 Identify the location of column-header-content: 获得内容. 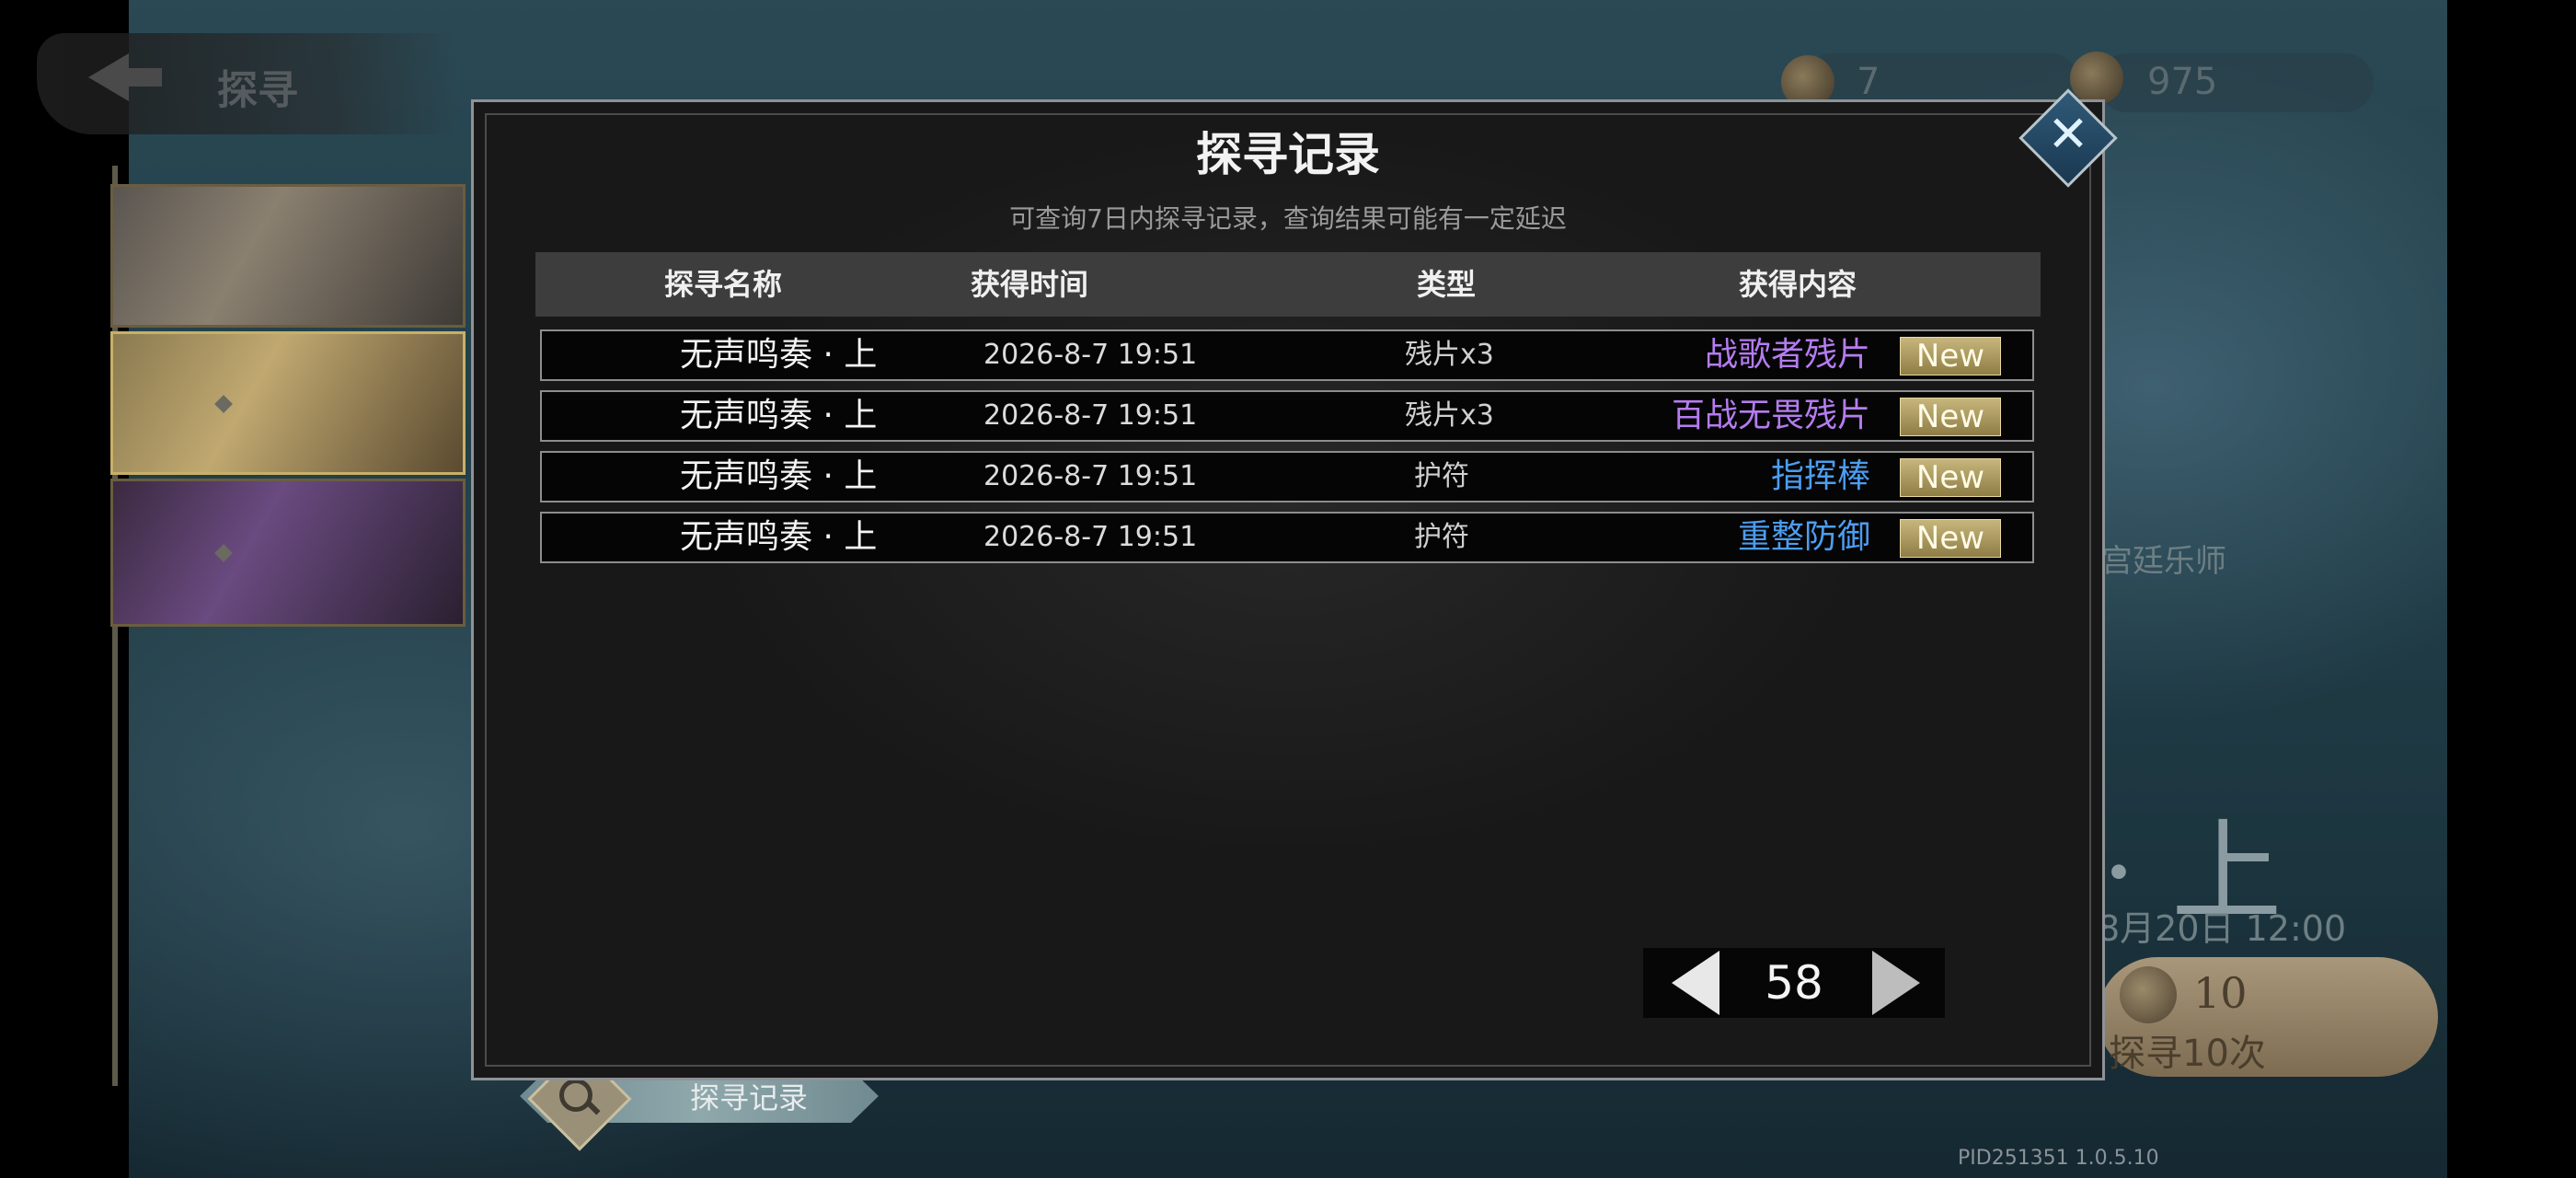
(1798, 285).